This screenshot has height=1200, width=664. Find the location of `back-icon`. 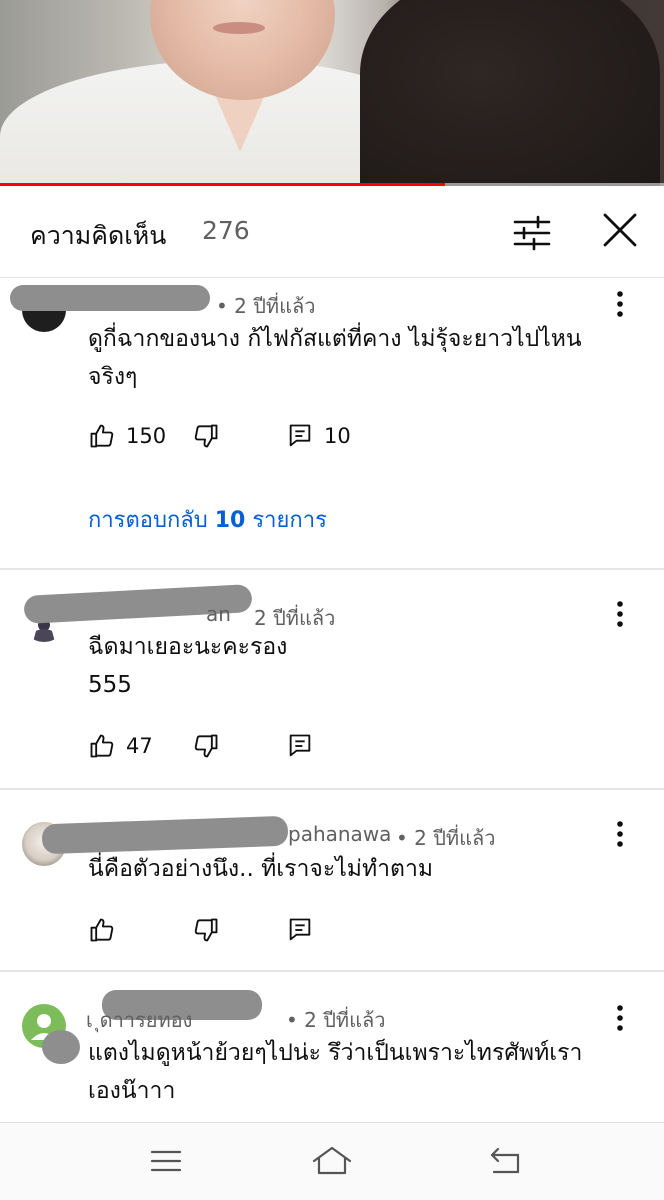

back-icon is located at coordinates (505, 1160).